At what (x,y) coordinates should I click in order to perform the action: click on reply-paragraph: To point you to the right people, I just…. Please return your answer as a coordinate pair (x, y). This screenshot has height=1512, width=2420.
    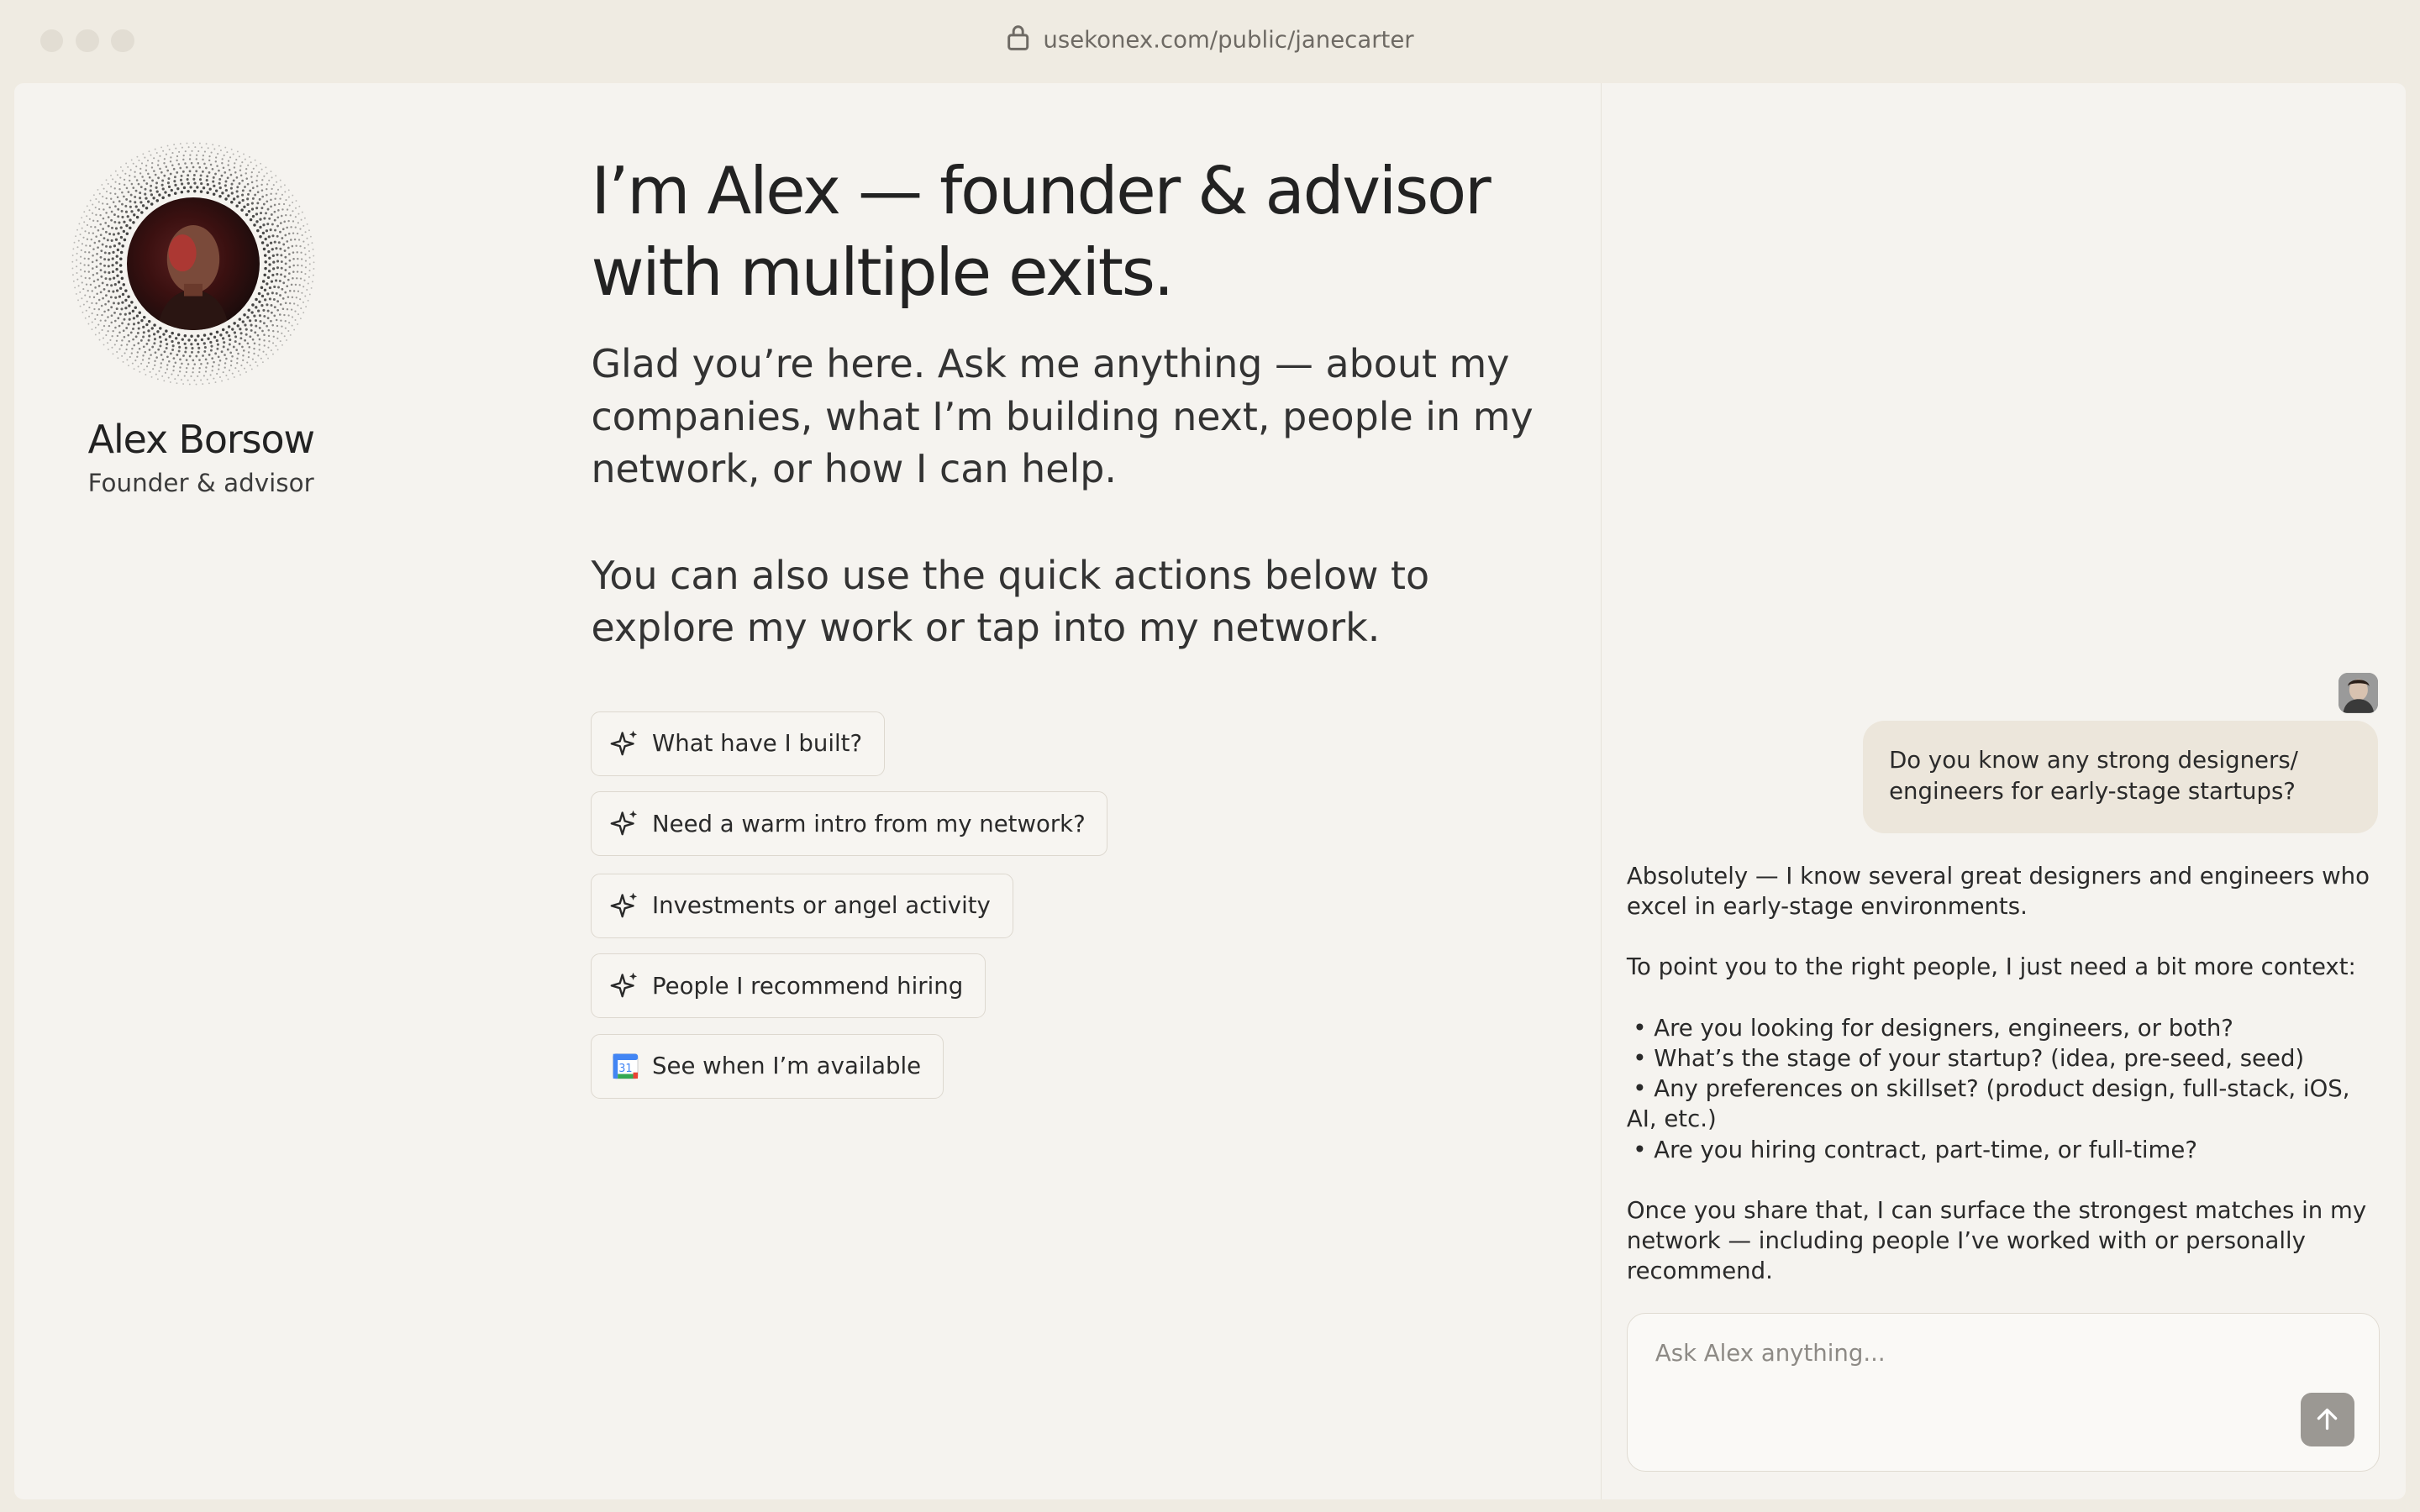
    Looking at the image, I should click on (1991, 967).